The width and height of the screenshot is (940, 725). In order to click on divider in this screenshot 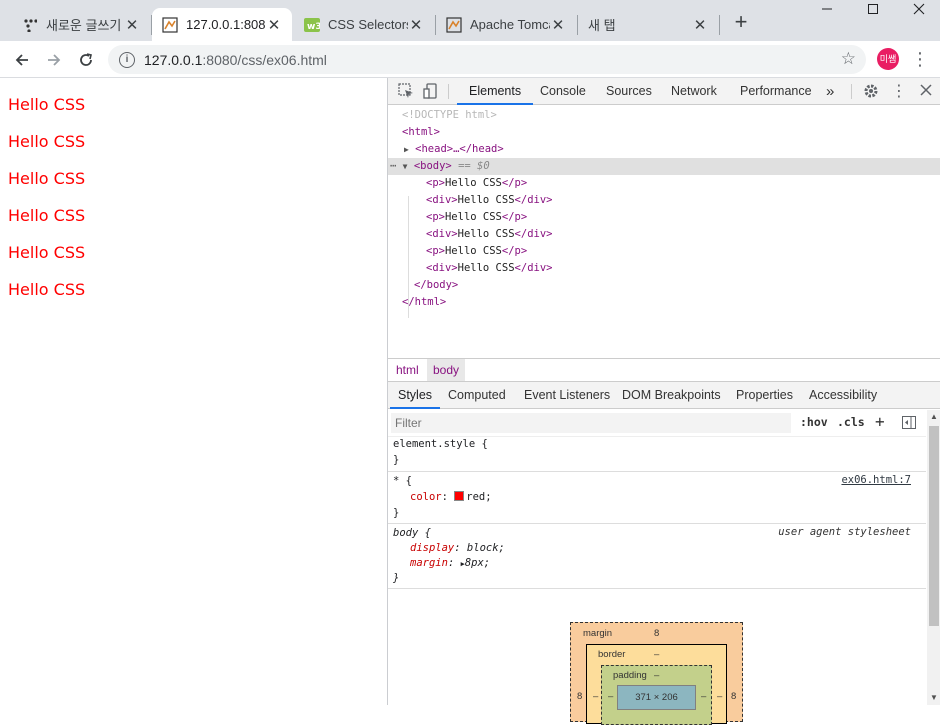, I will do `click(448, 91)`.